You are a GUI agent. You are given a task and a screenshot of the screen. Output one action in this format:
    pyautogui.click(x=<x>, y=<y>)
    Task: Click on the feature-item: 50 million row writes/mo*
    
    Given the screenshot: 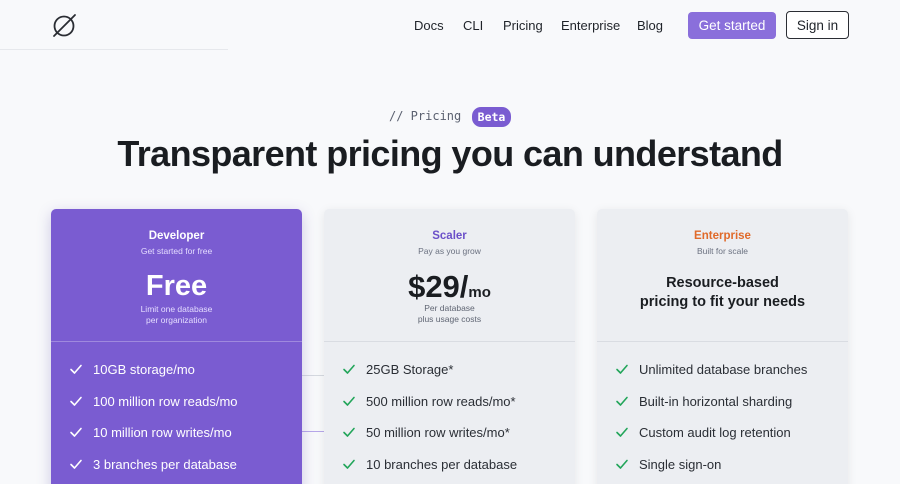 What is the action you would take?
    pyautogui.click(x=426, y=432)
    